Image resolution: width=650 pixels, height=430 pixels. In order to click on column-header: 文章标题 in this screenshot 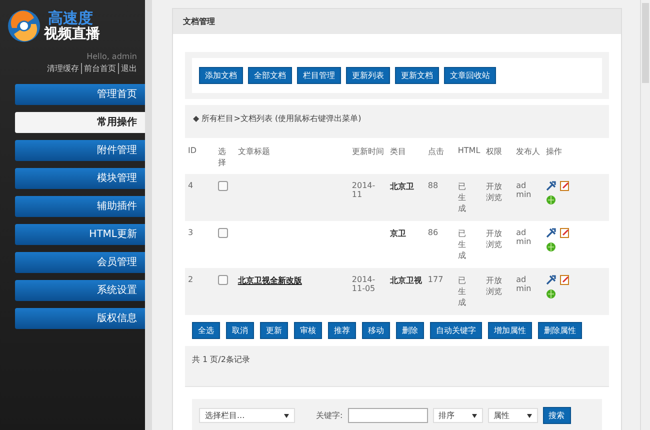, I will do `click(291, 157)`.